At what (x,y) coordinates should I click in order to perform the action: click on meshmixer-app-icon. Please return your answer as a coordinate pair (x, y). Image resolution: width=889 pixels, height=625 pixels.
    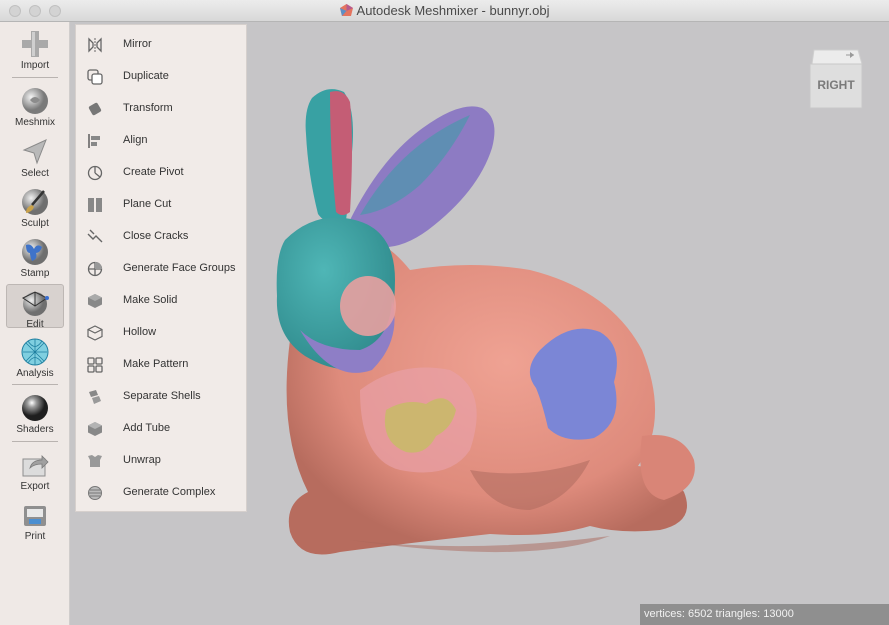
    Looking at the image, I should click on (346, 10).